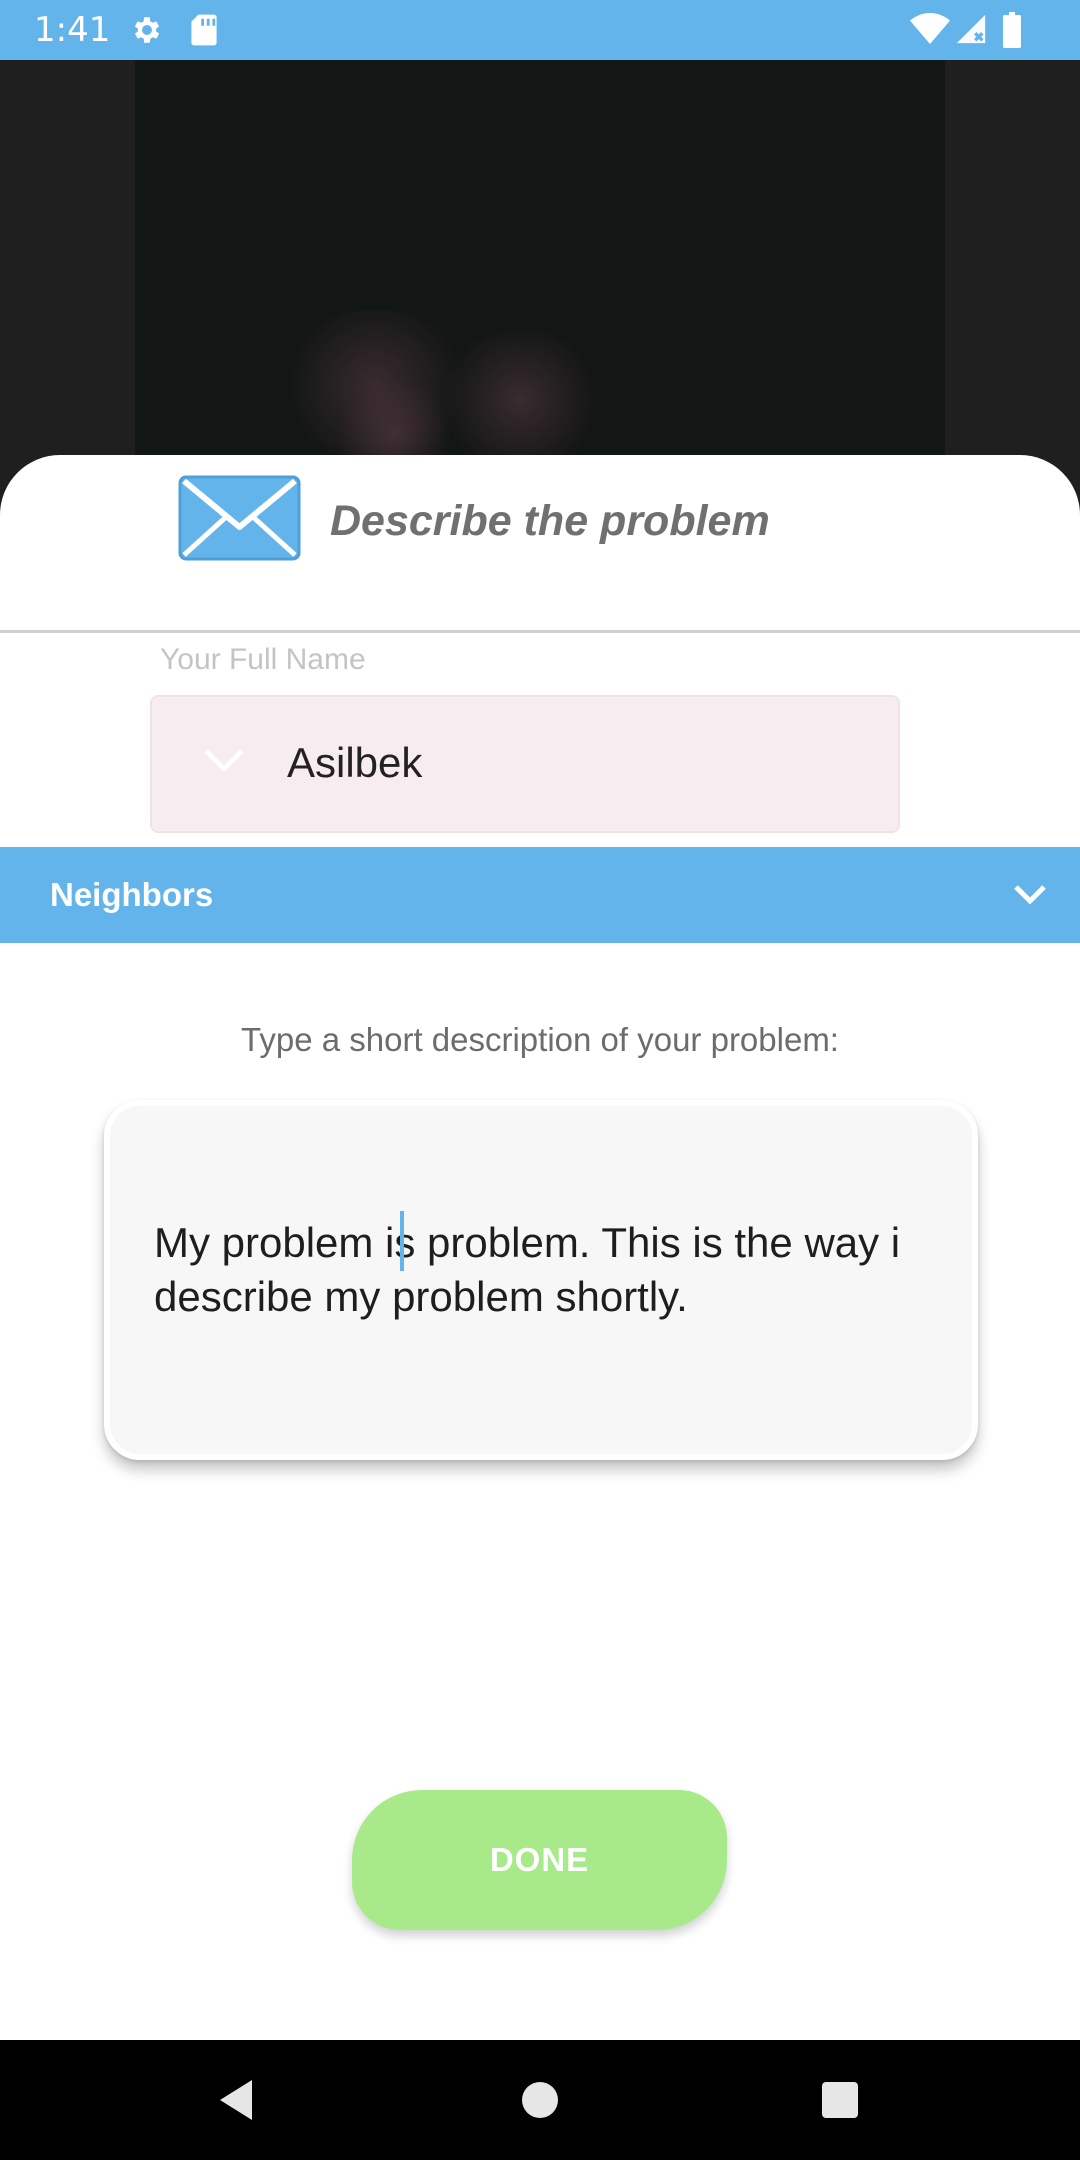  What do you see at coordinates (1012, 30) in the screenshot?
I see `battery-icon` at bounding box center [1012, 30].